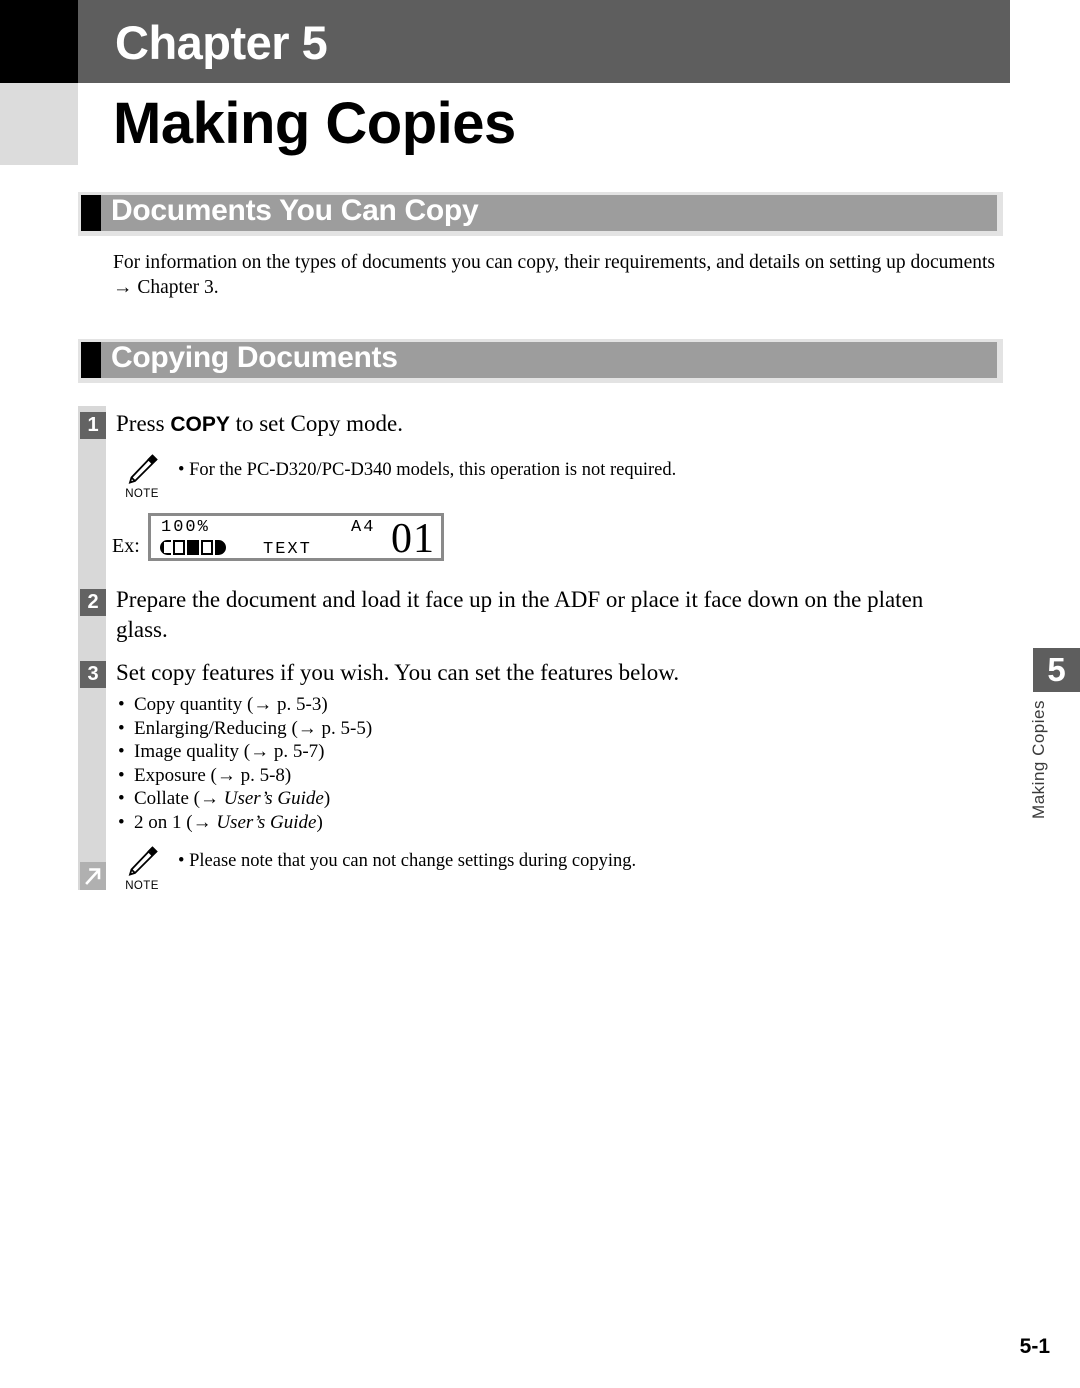  Describe the element at coordinates (39, 41) in the screenshot. I see `header-black-block` at that location.